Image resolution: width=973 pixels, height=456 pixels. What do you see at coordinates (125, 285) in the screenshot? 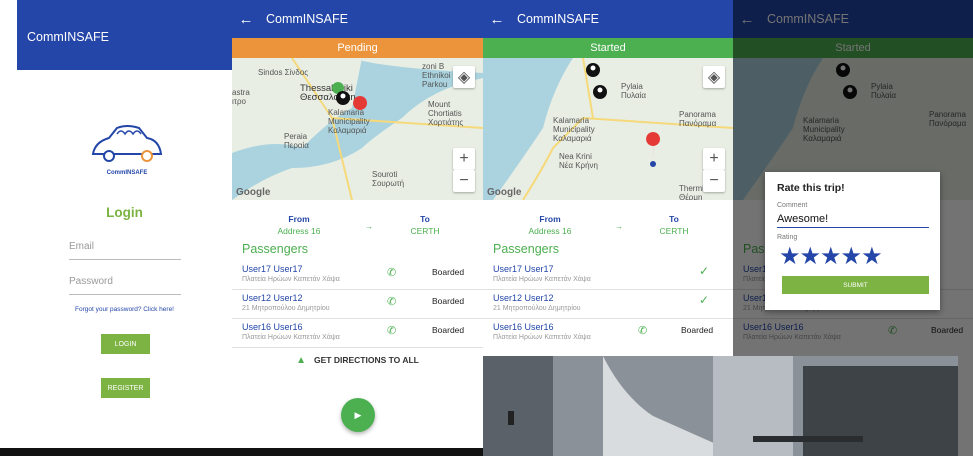
I see `password-field: Password` at bounding box center [125, 285].